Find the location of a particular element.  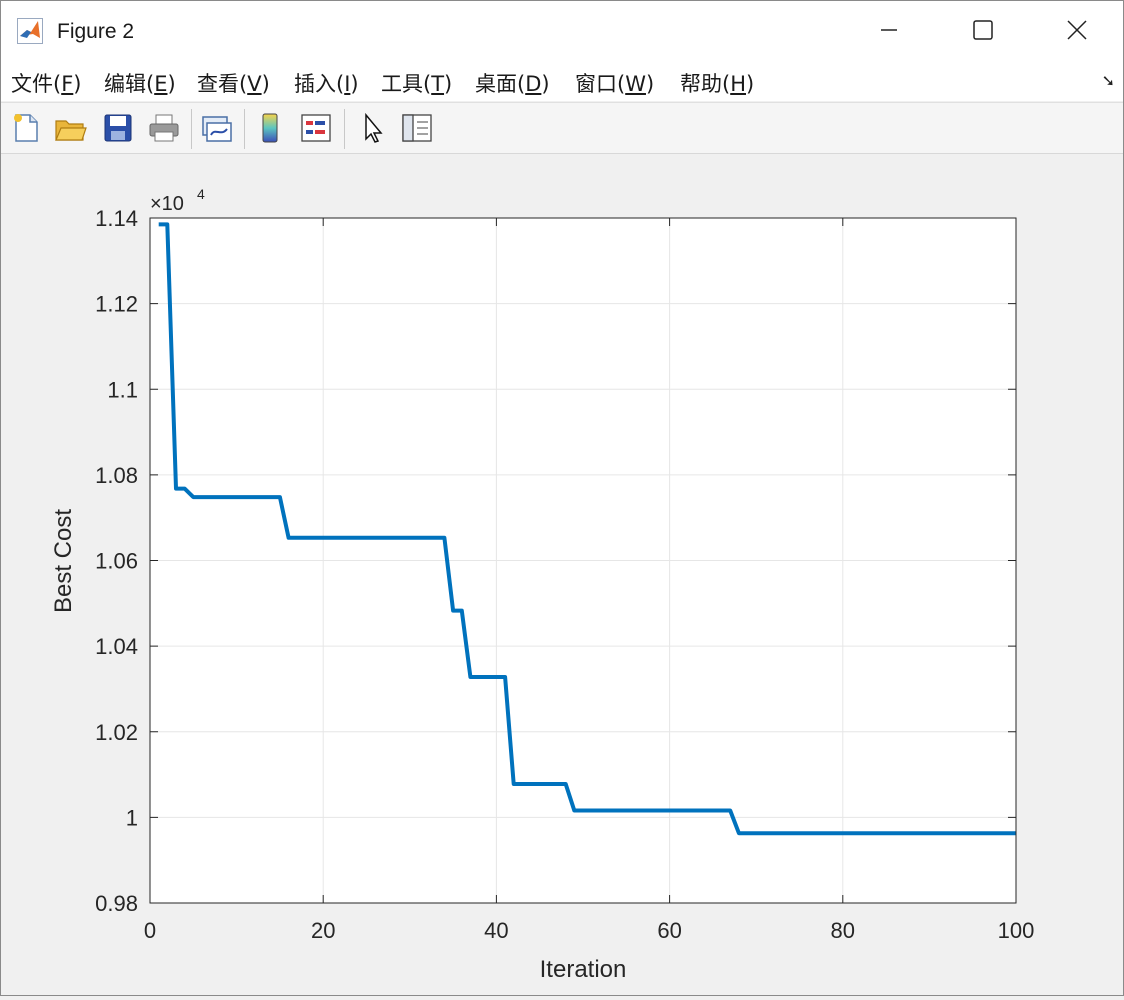

menu-edit: 编辑(E) is located at coordinates (140, 83).